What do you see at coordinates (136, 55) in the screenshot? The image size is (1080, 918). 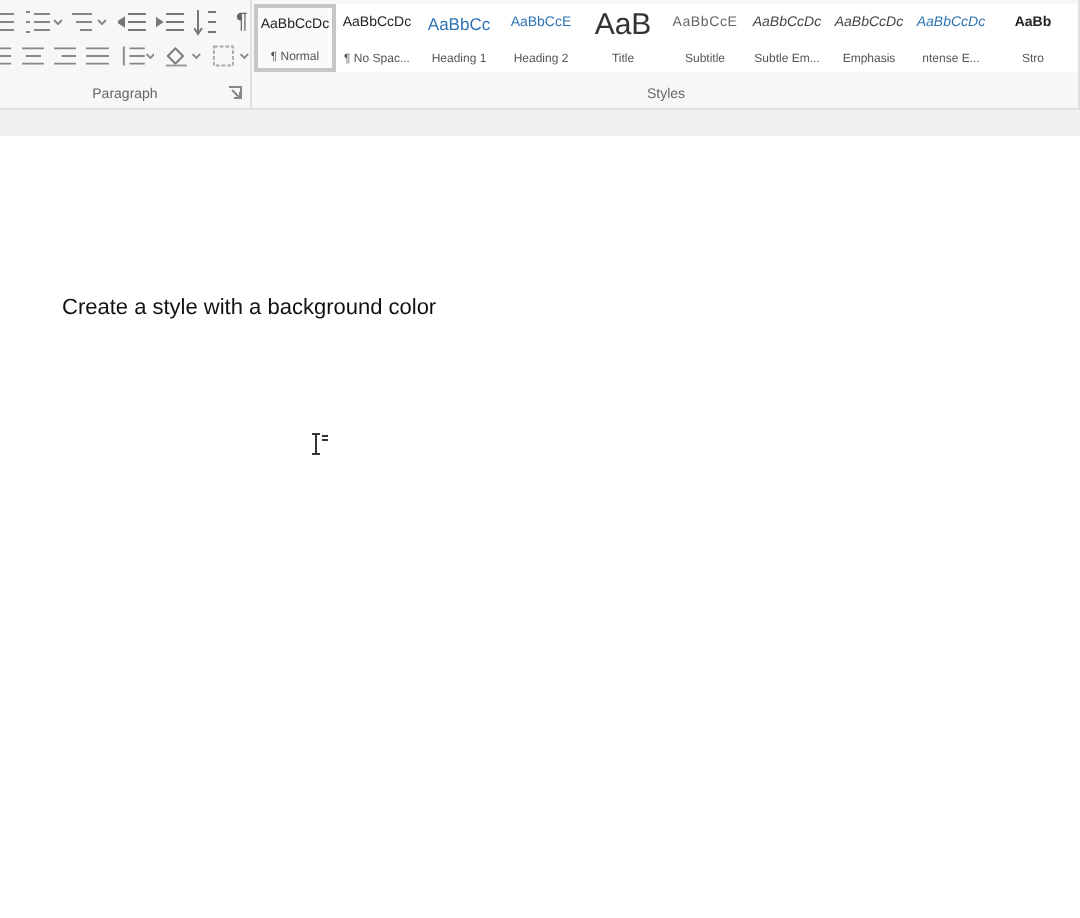 I see `line-spacing-icon` at bounding box center [136, 55].